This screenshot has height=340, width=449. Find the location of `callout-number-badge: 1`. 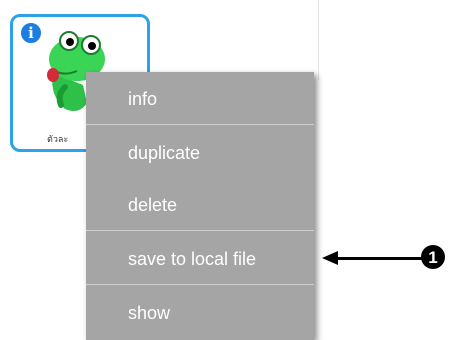

callout-number-badge: 1 is located at coordinates (433, 257).